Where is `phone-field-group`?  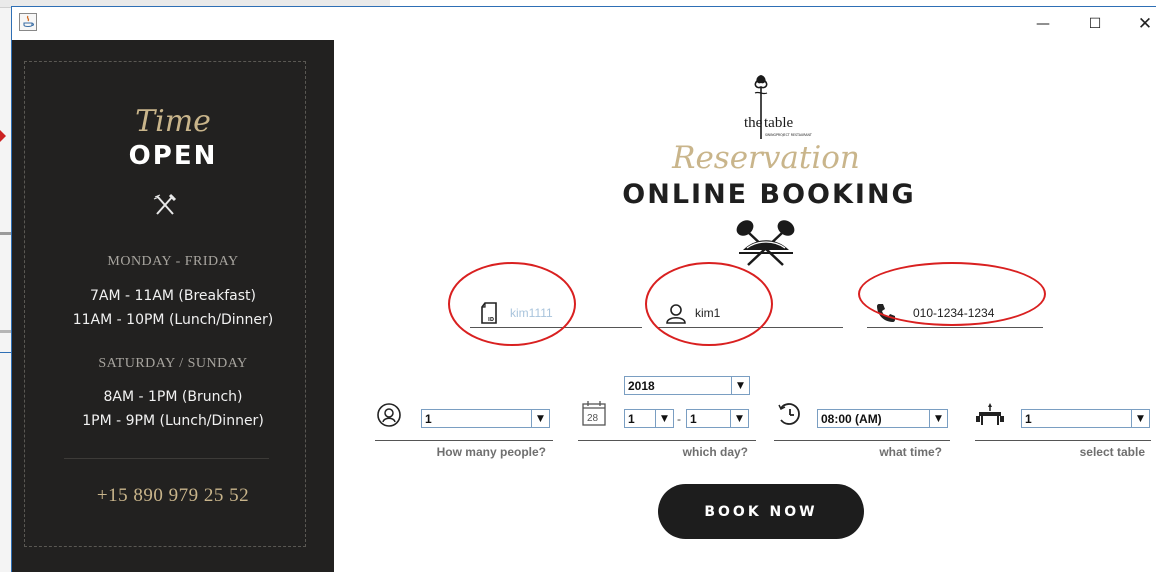 phone-field-group is located at coordinates (955, 313).